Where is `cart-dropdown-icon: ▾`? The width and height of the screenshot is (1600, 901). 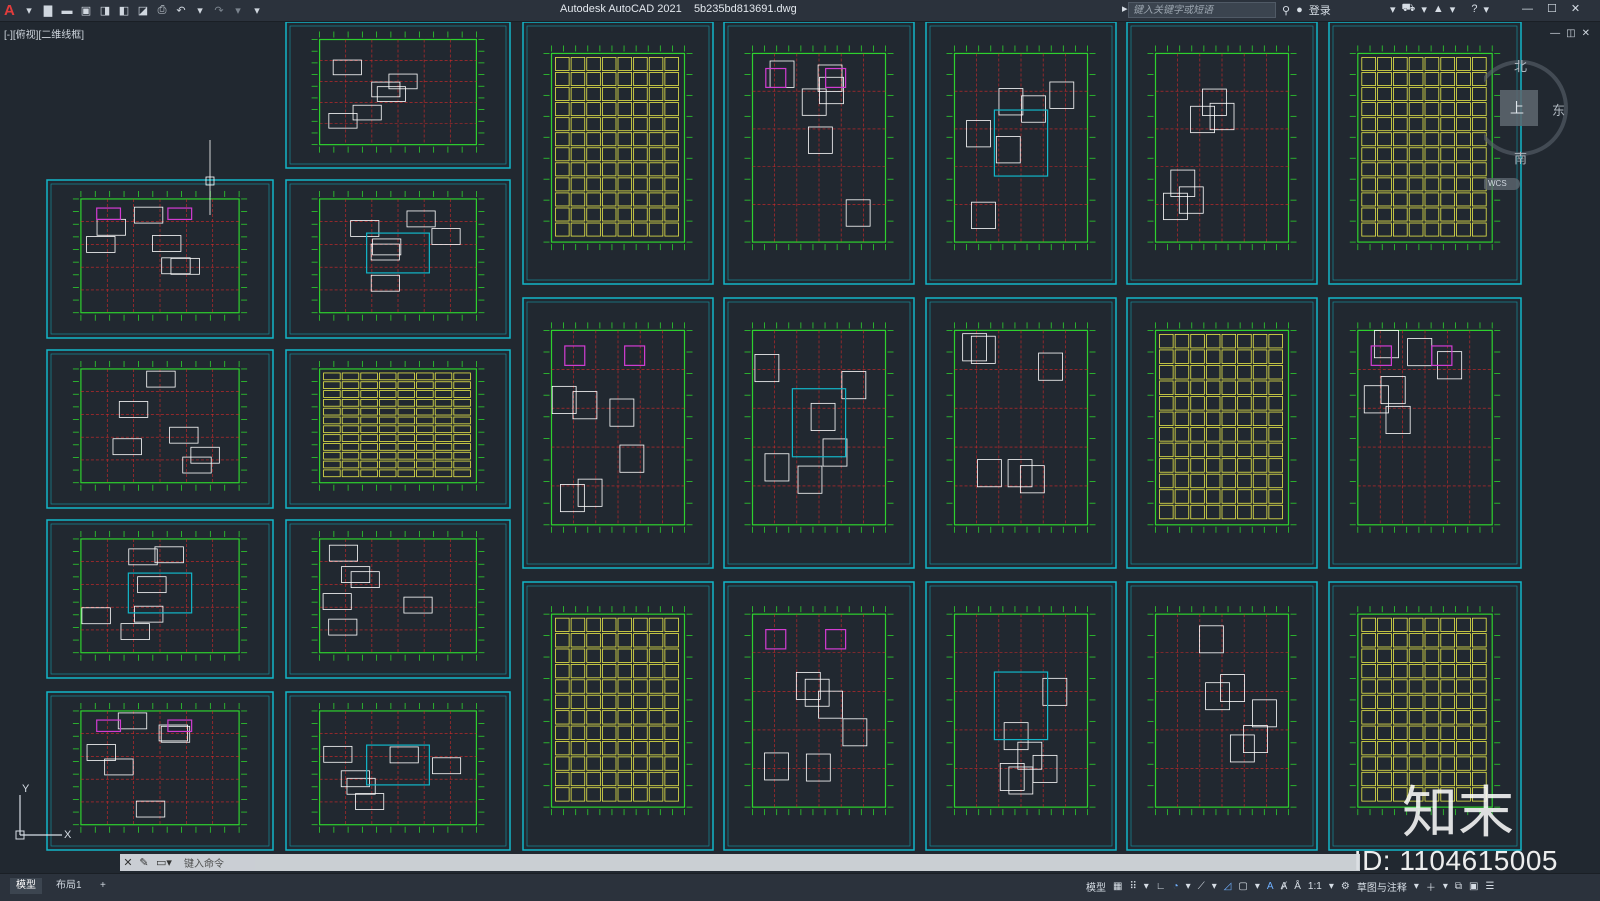
cart-dropdown-icon: ▾ is located at coordinates (1424, 9).